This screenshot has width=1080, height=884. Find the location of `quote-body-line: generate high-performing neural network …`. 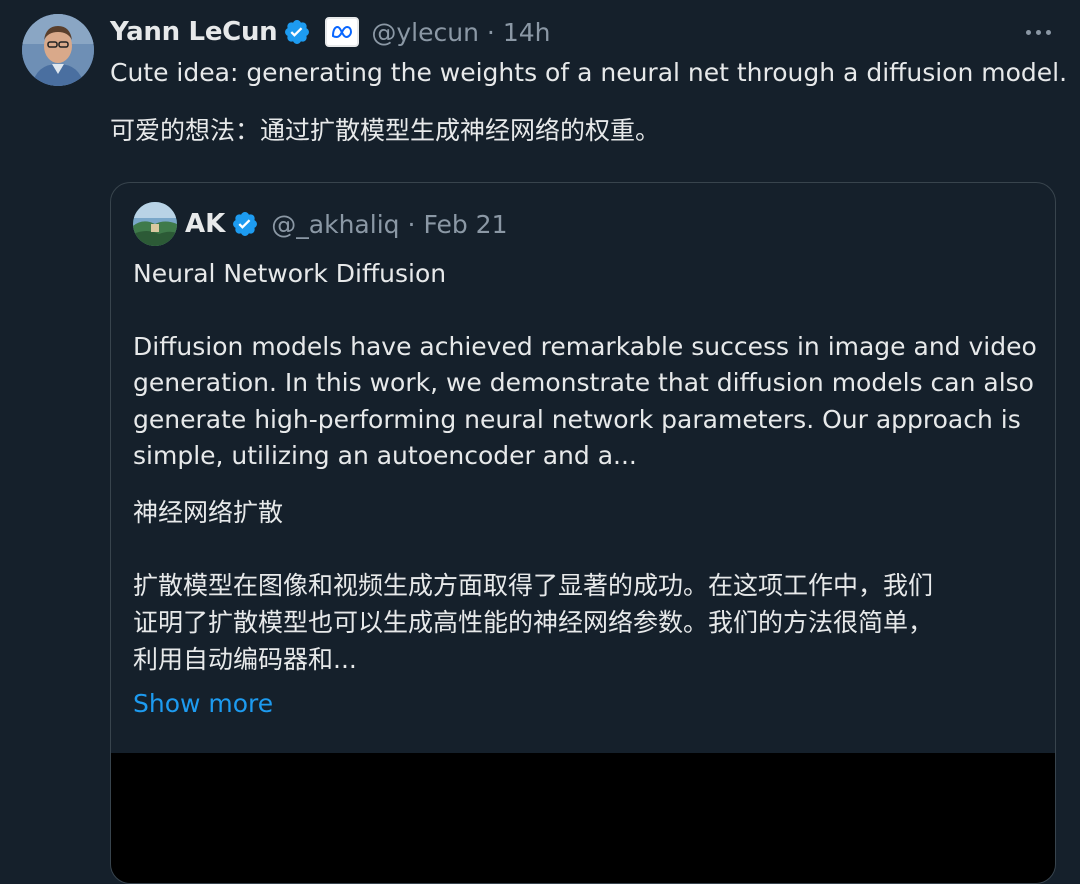

quote-body-line: generate high-performing neural network … is located at coordinates (577, 419).